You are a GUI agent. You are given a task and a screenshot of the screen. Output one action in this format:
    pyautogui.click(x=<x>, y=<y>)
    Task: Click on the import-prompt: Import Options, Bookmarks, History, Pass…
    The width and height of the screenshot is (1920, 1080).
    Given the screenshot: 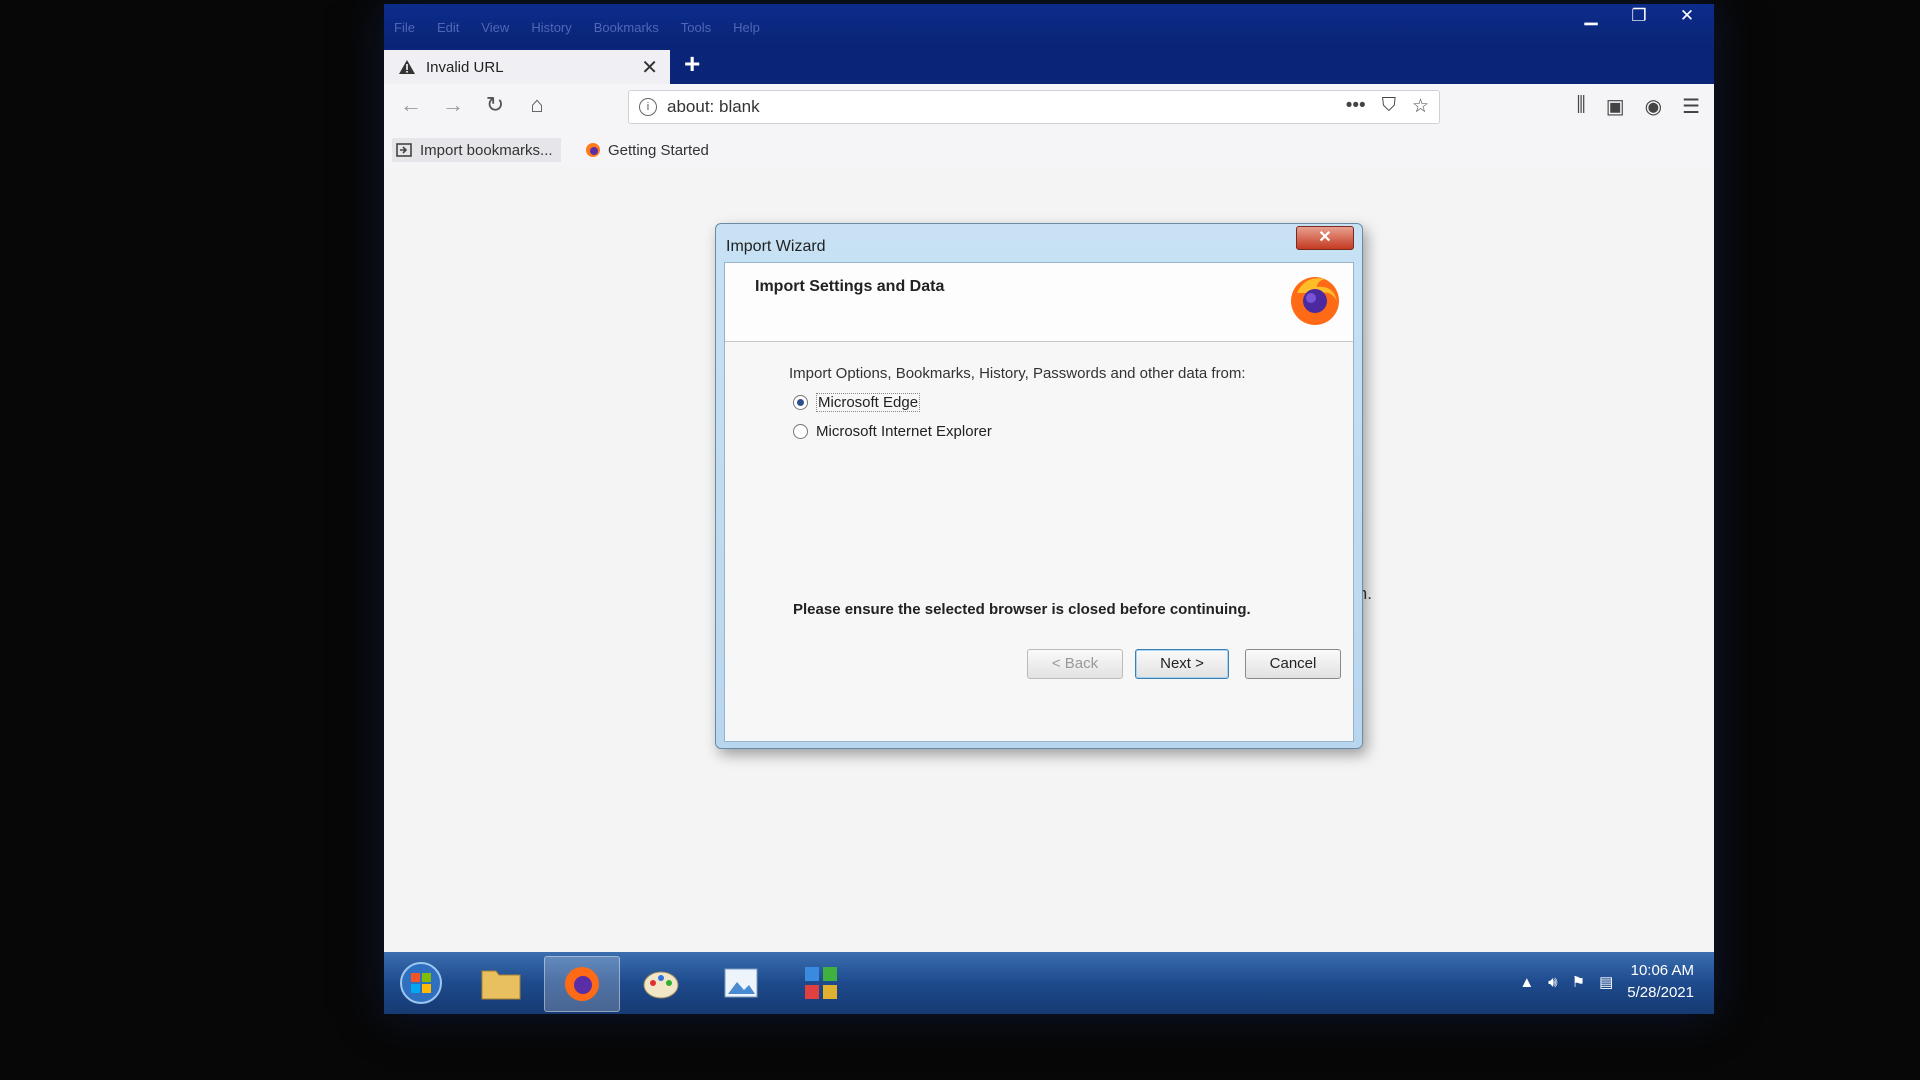 What is the action you would take?
    pyautogui.click(x=1017, y=373)
    